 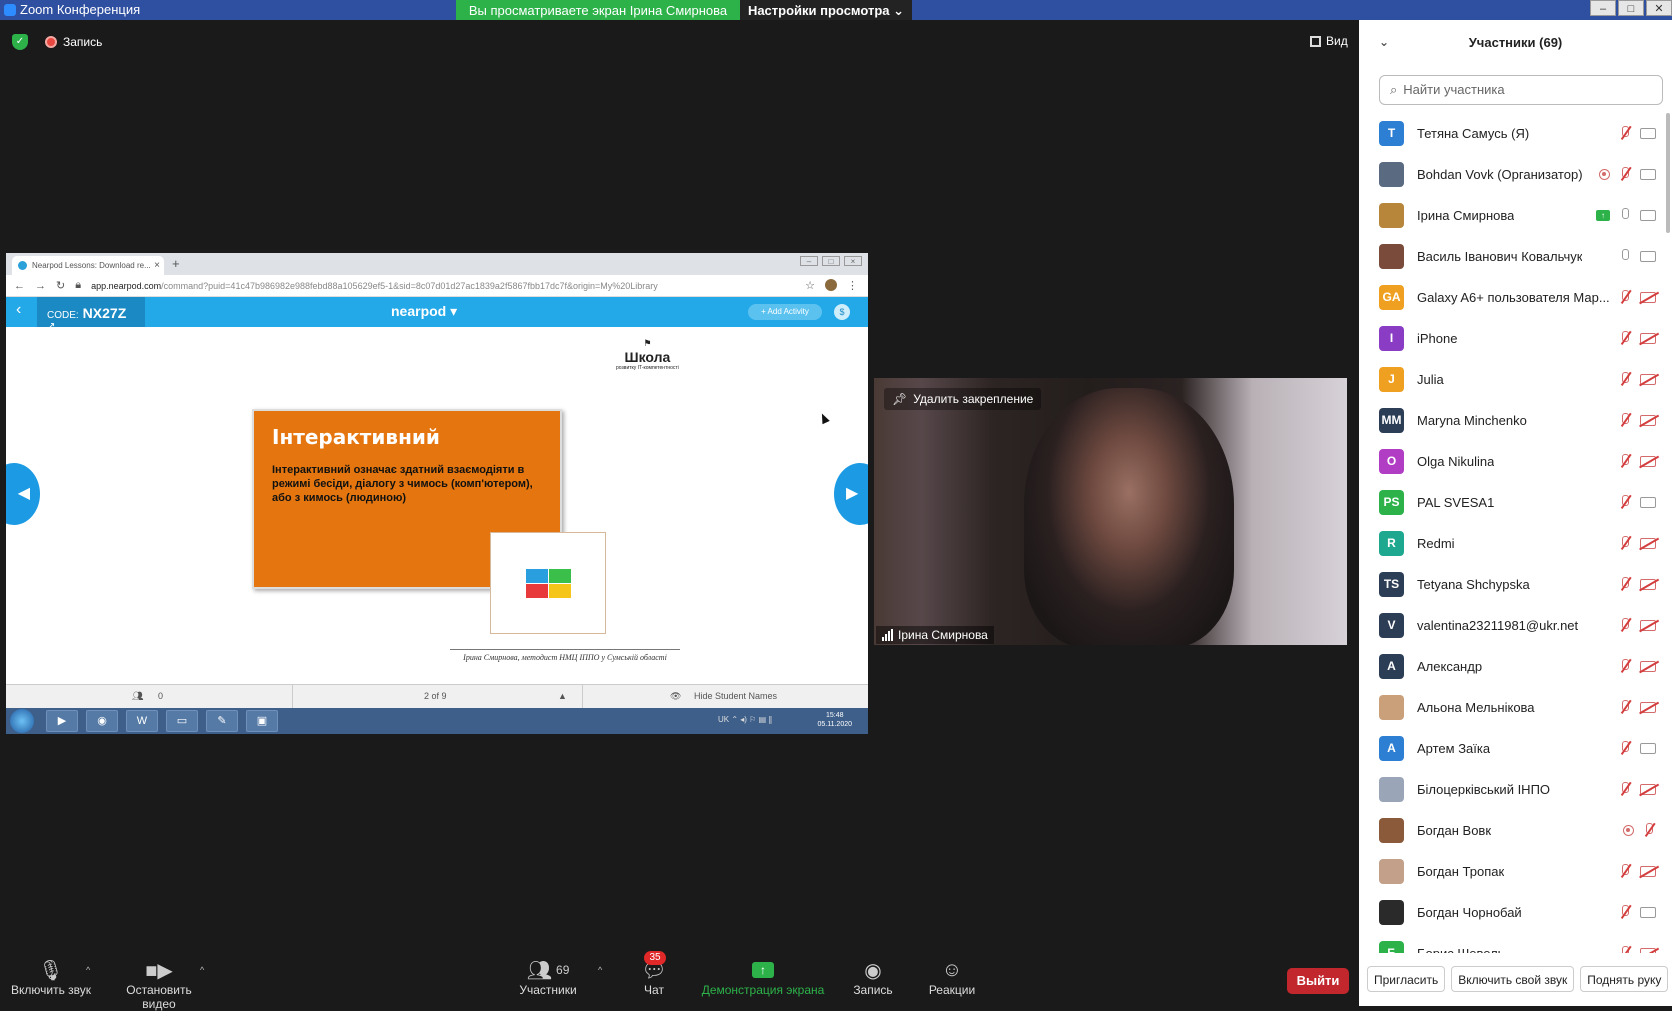 I want to click on avatar: J, so click(x=1391, y=379).